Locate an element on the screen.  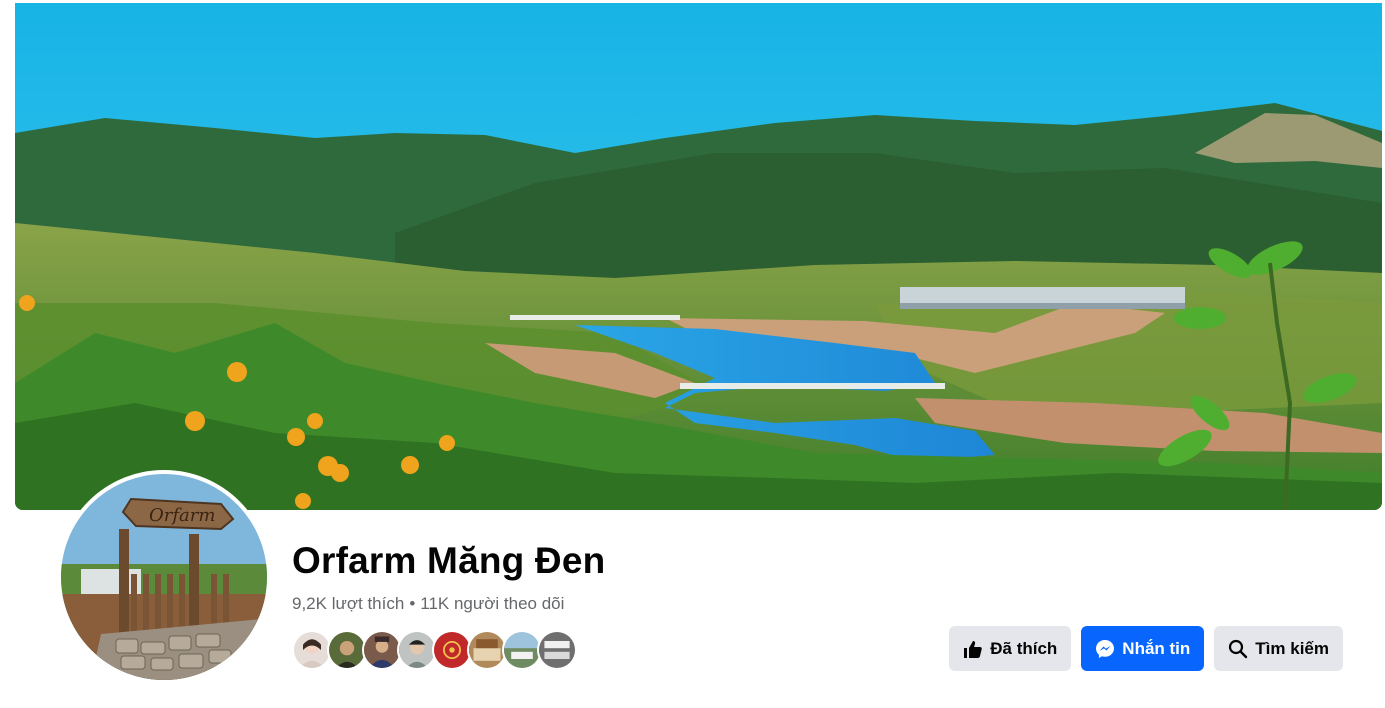
search-button-label: Tìm kiếm is located at coordinates (1292, 648).